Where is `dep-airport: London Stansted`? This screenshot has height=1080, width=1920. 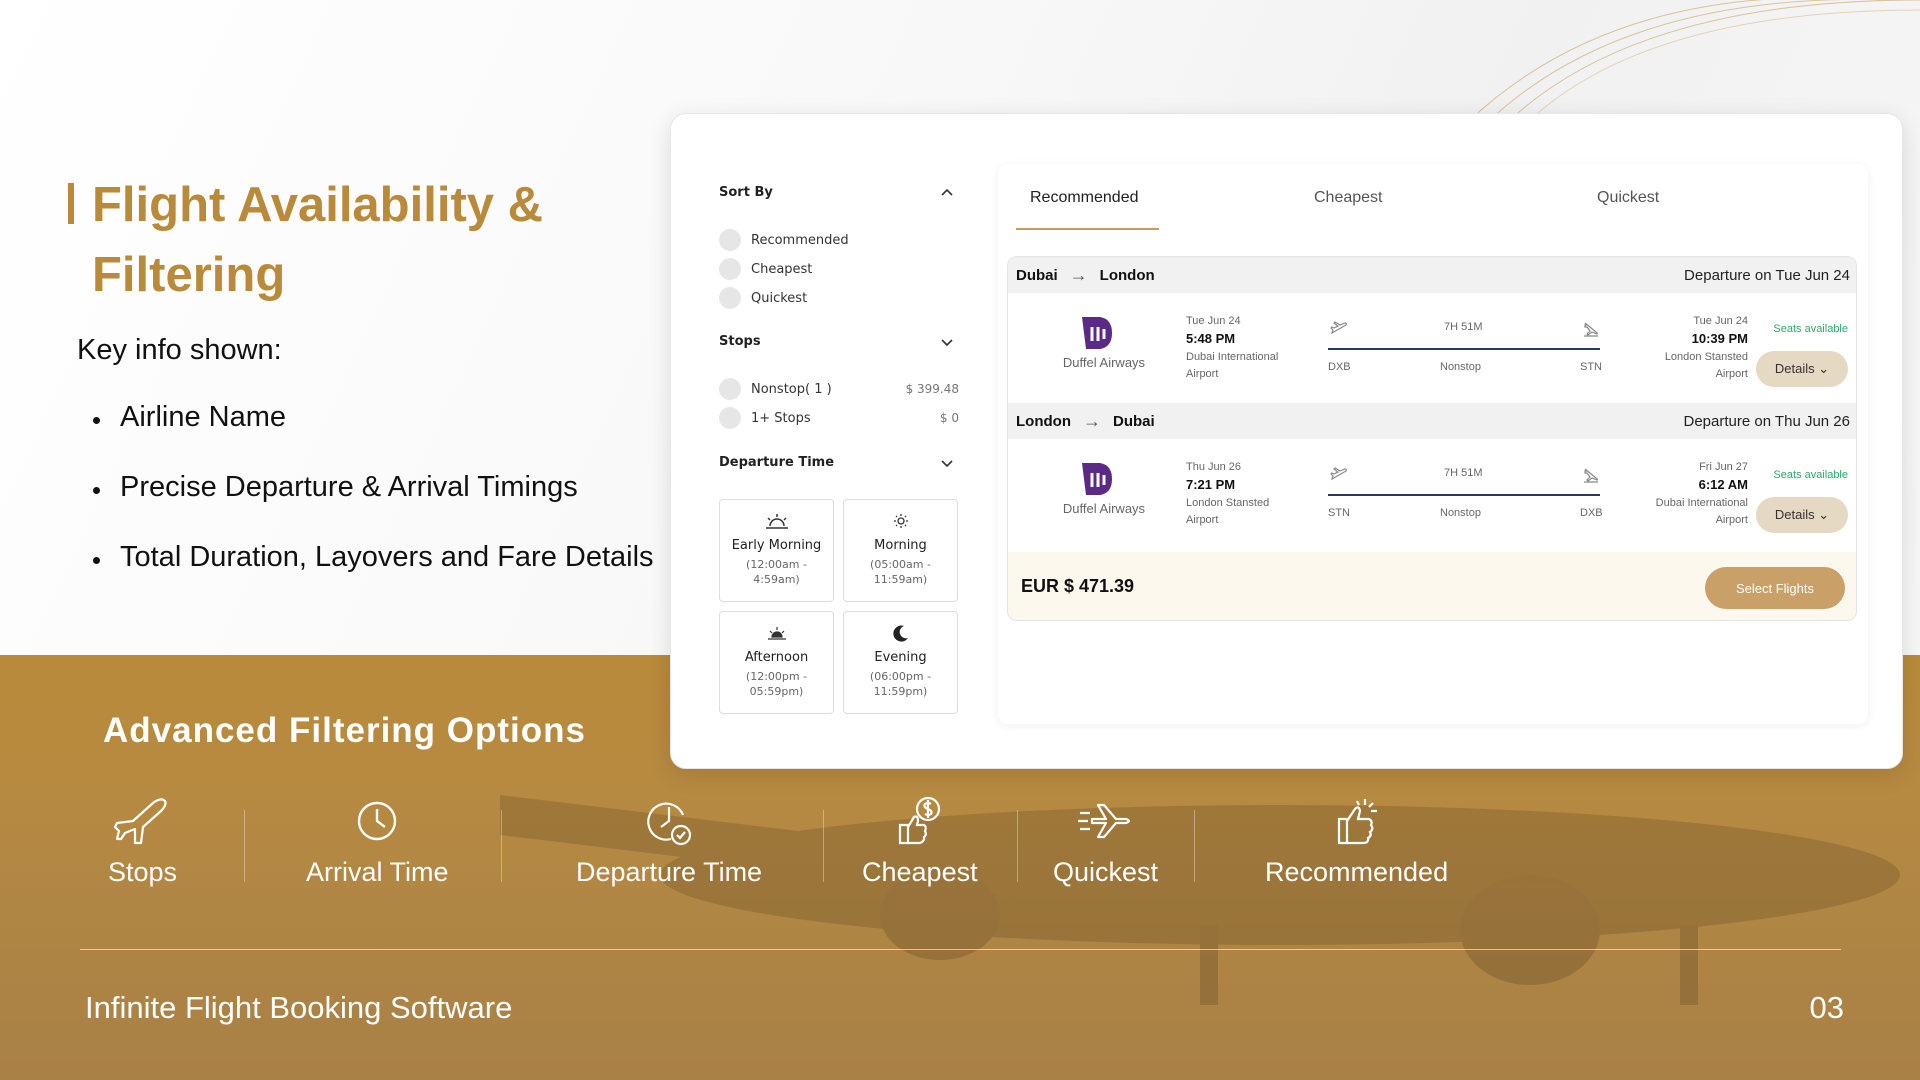 dep-airport: London Stansted is located at coordinates (1228, 503).